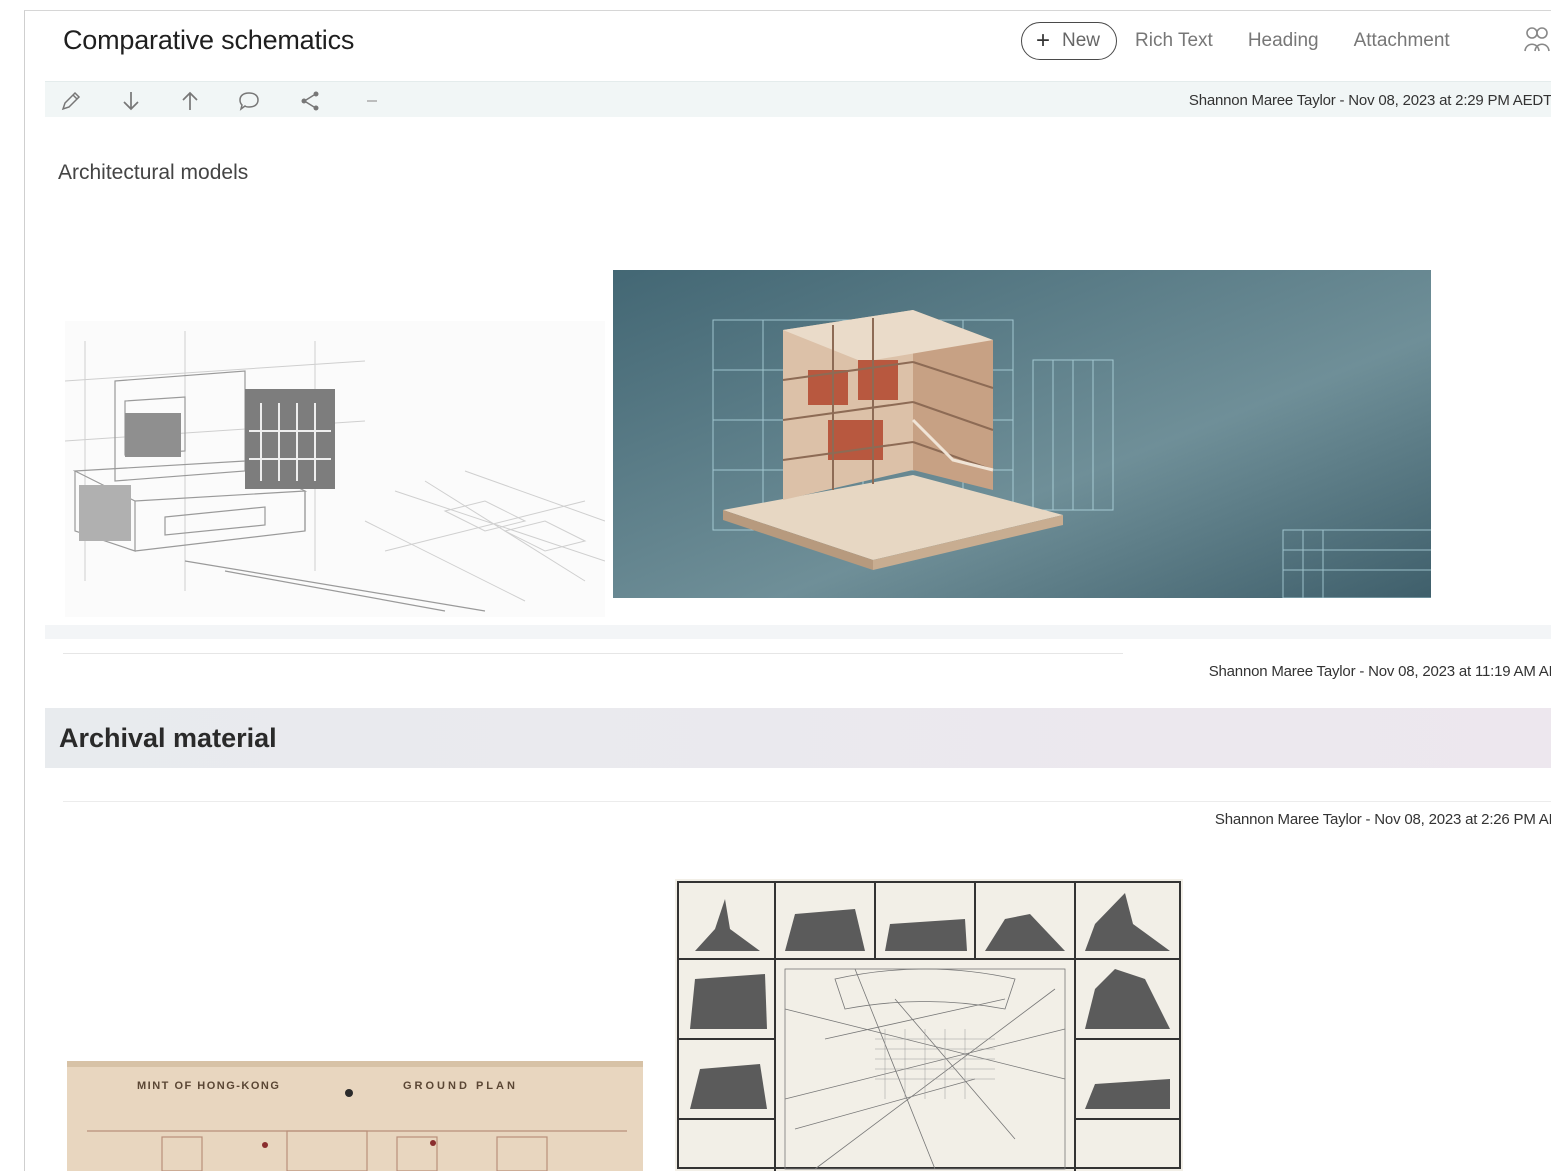 The image size is (1551, 1171). What do you see at coordinates (372, 101) in the screenshot?
I see `collapse-icon` at bounding box center [372, 101].